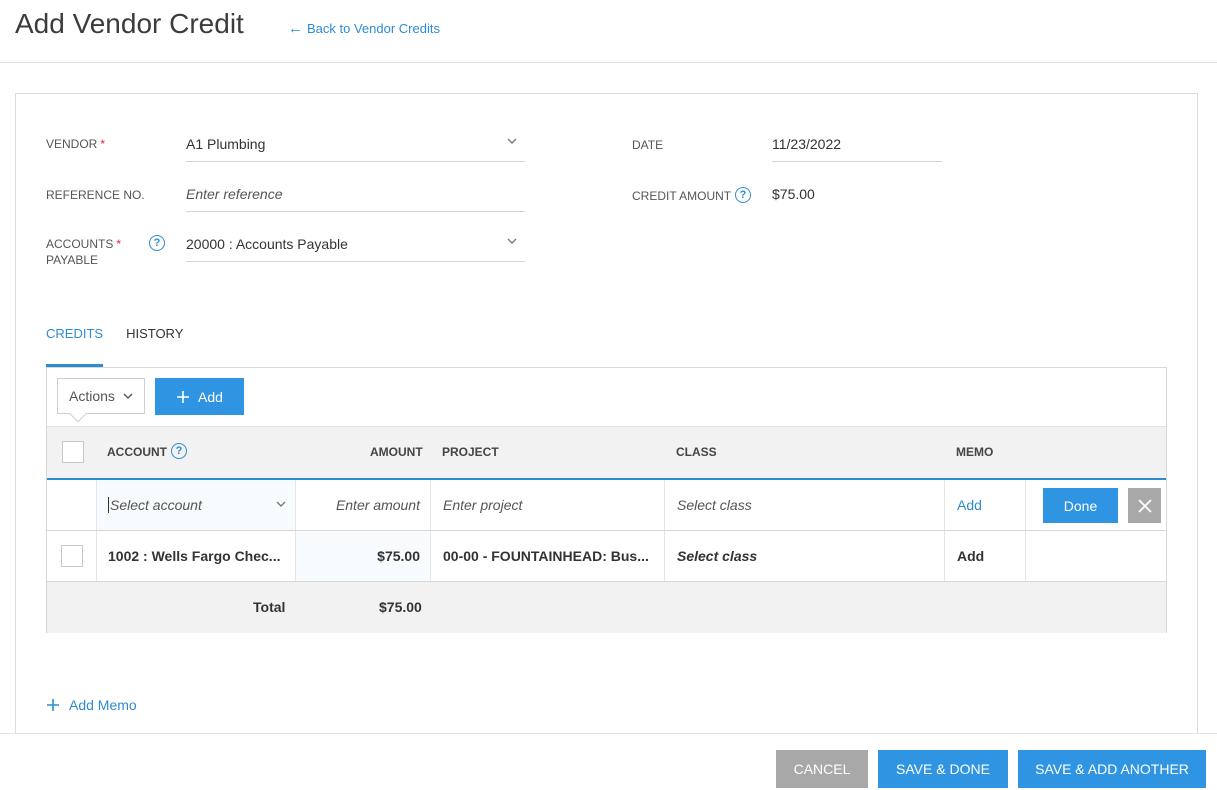 The width and height of the screenshot is (1217, 790). Describe the element at coordinates (943, 769) in the screenshot. I see `save-and-done-button: SAVE & DONE` at that location.